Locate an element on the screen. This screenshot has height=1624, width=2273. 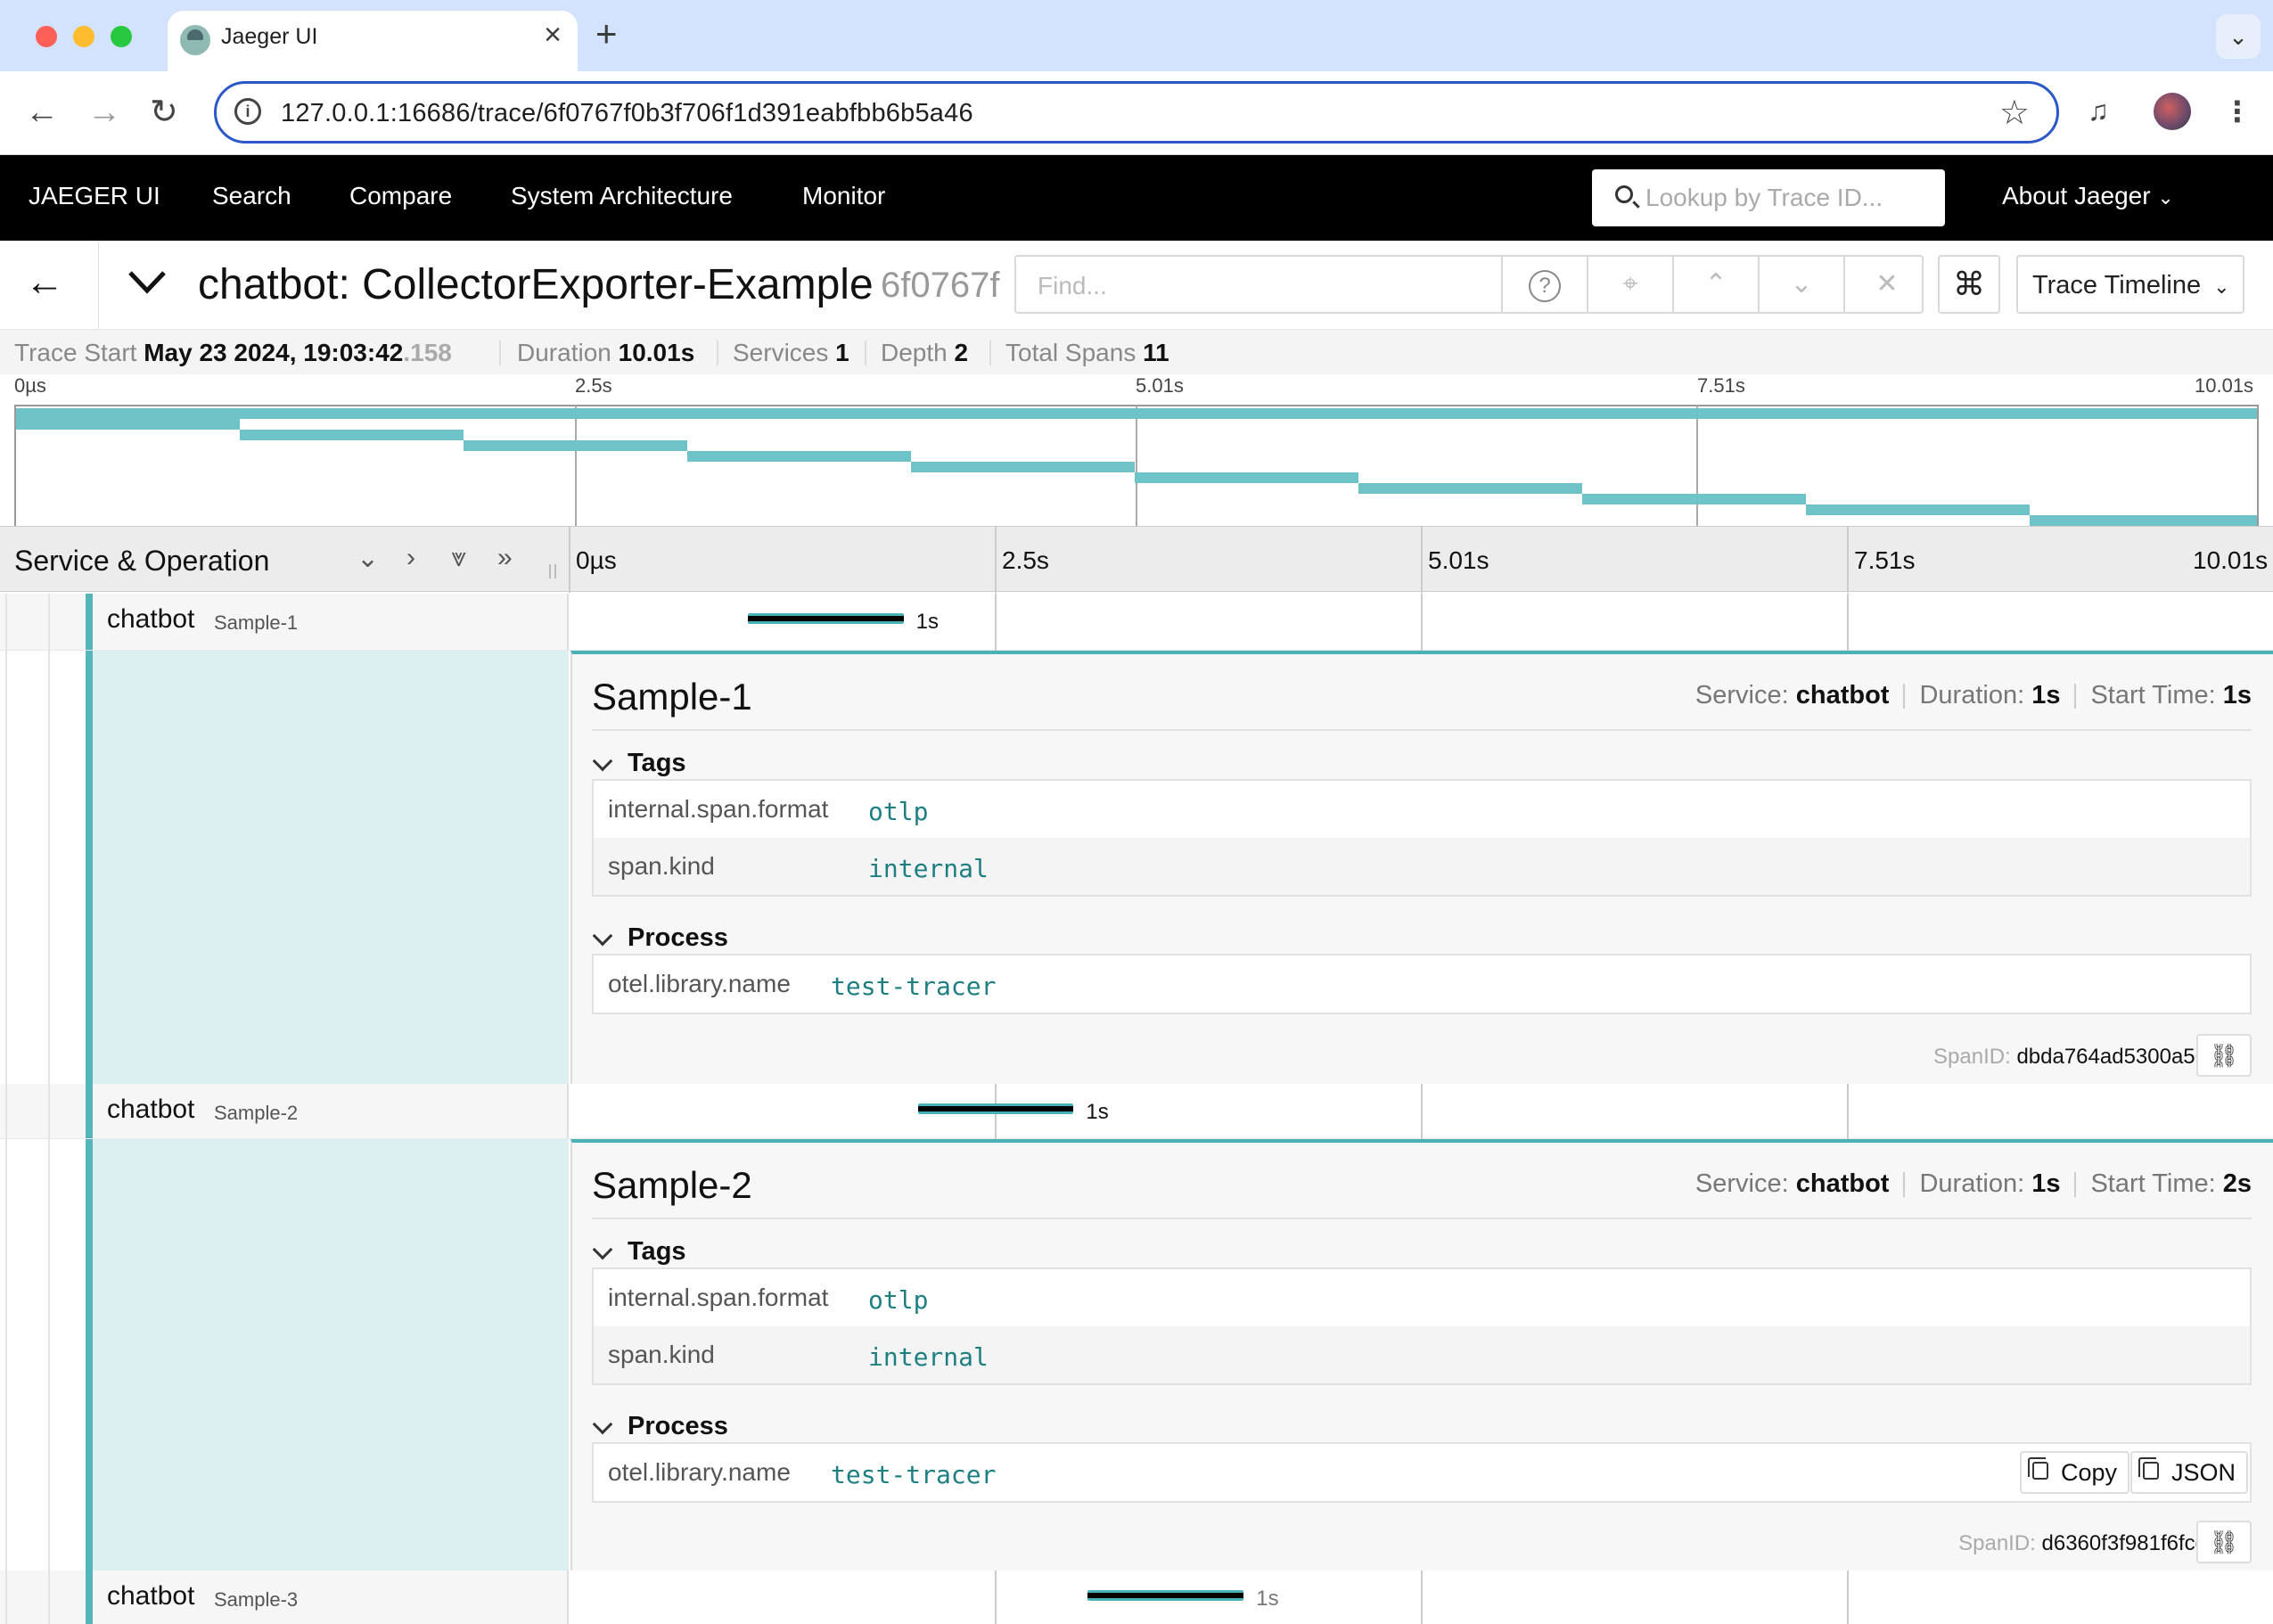
keyboard-shortcuts-icon: ⌘ is located at coordinates (1969, 284).